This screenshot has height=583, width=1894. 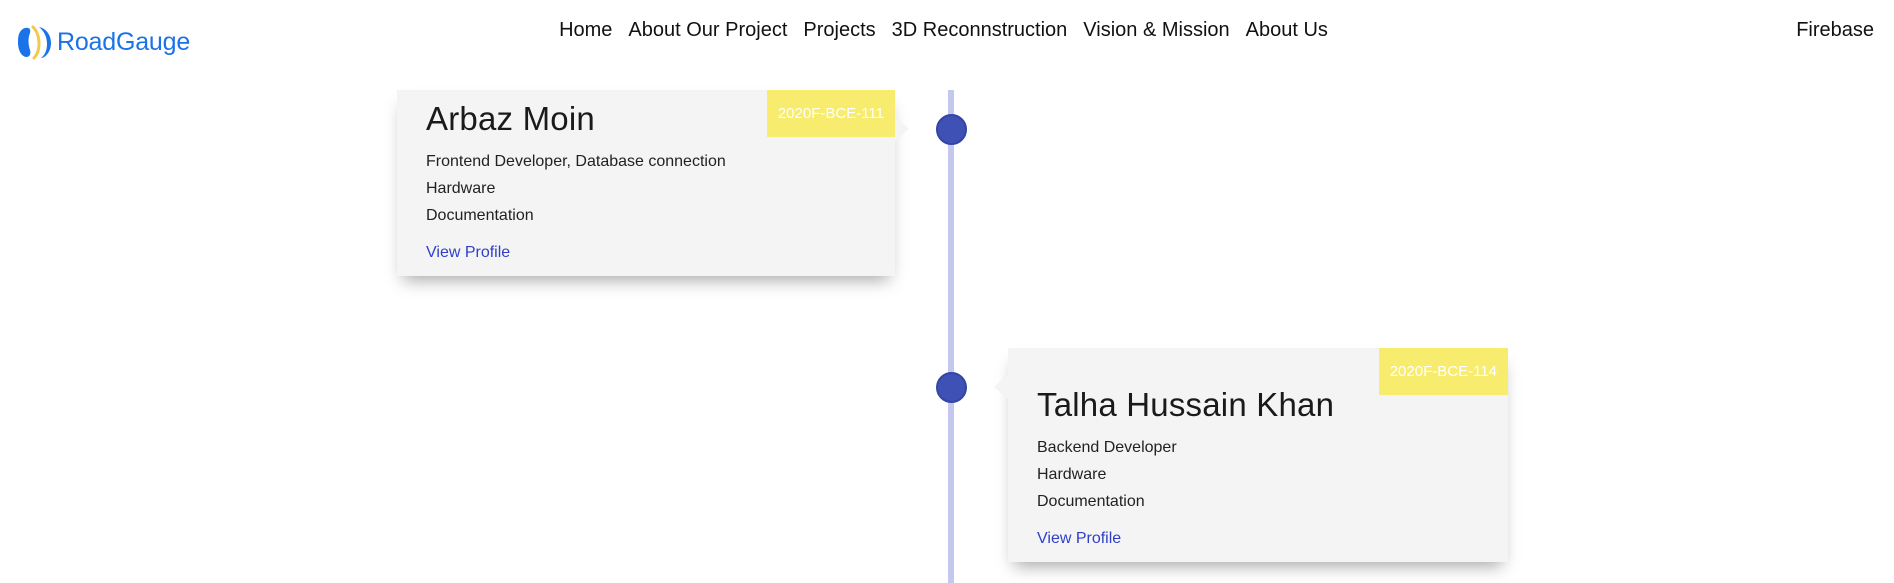 What do you see at coordinates (707, 30) in the screenshot?
I see `nav-about-project: About Our Project` at bounding box center [707, 30].